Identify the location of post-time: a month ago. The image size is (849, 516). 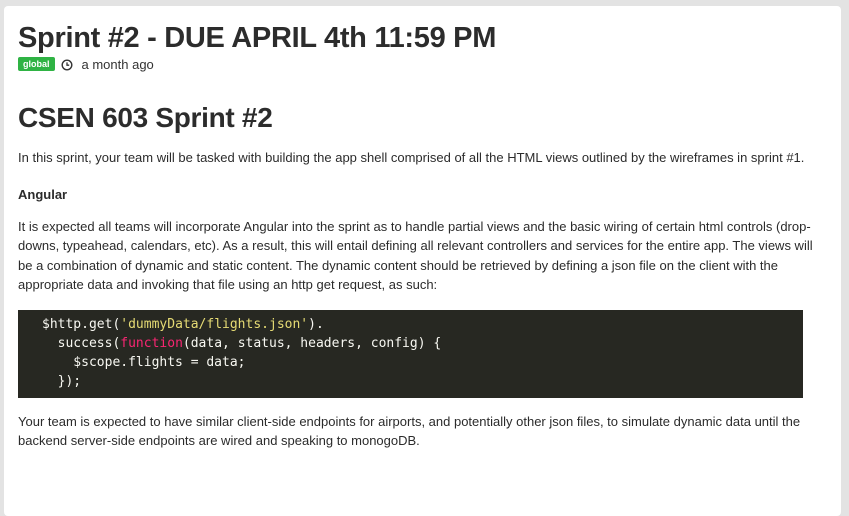
(117, 64).